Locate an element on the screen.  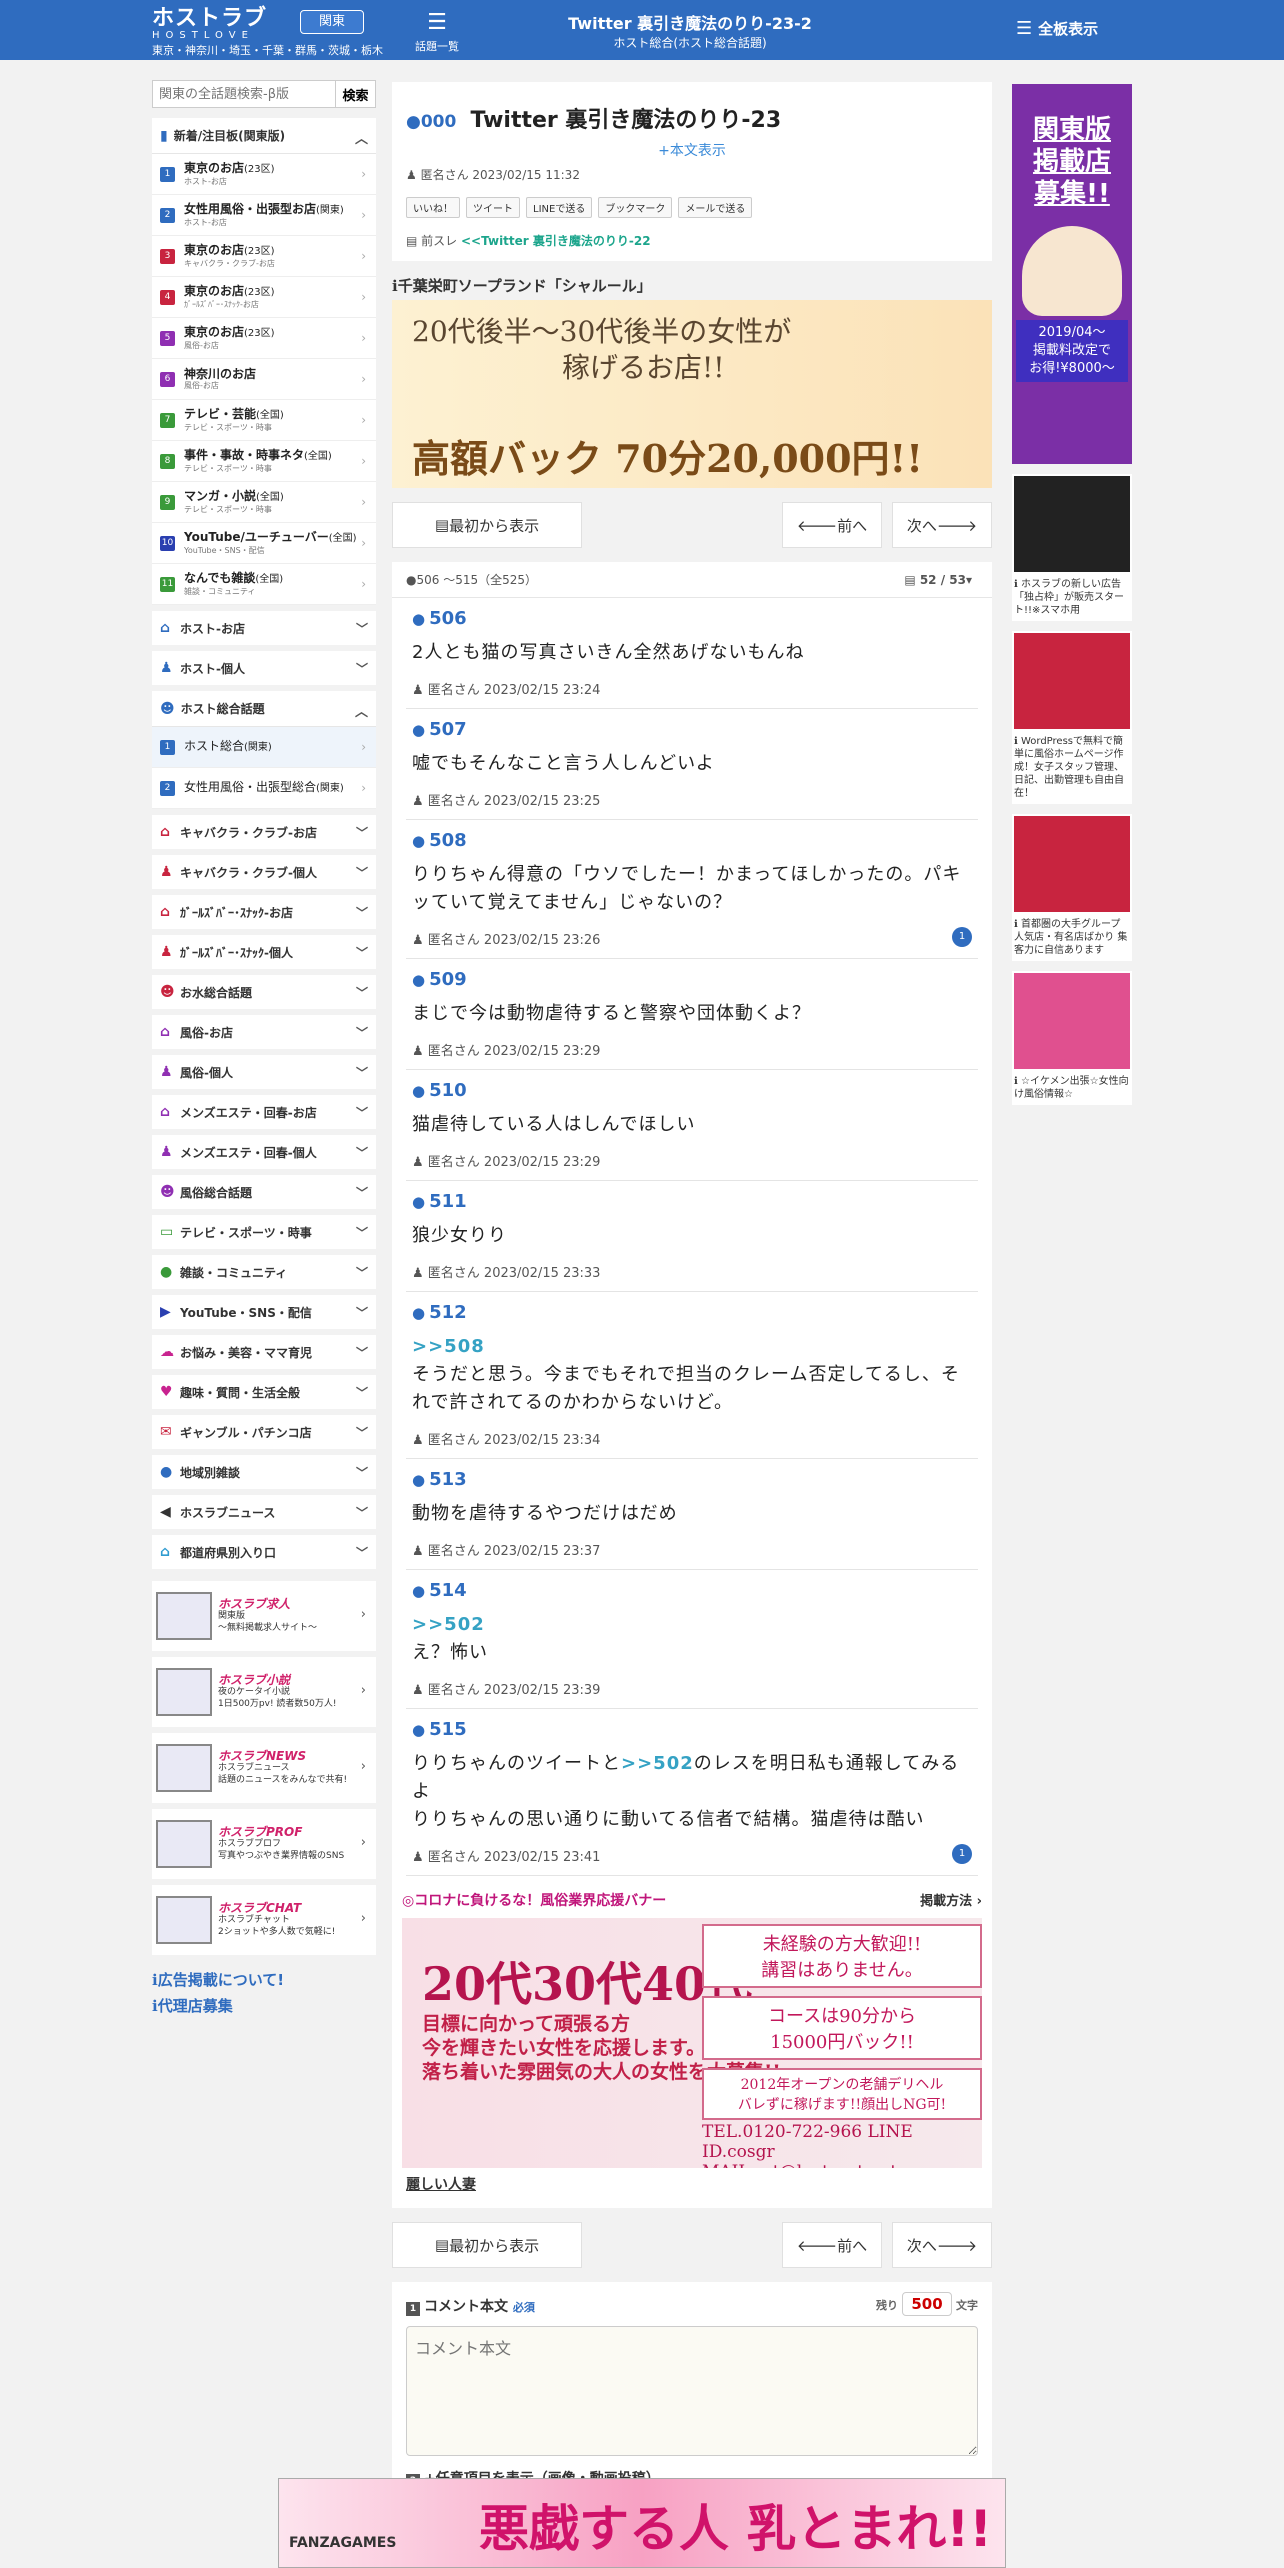
post-number: ● 515 is located at coordinates (692, 1729).